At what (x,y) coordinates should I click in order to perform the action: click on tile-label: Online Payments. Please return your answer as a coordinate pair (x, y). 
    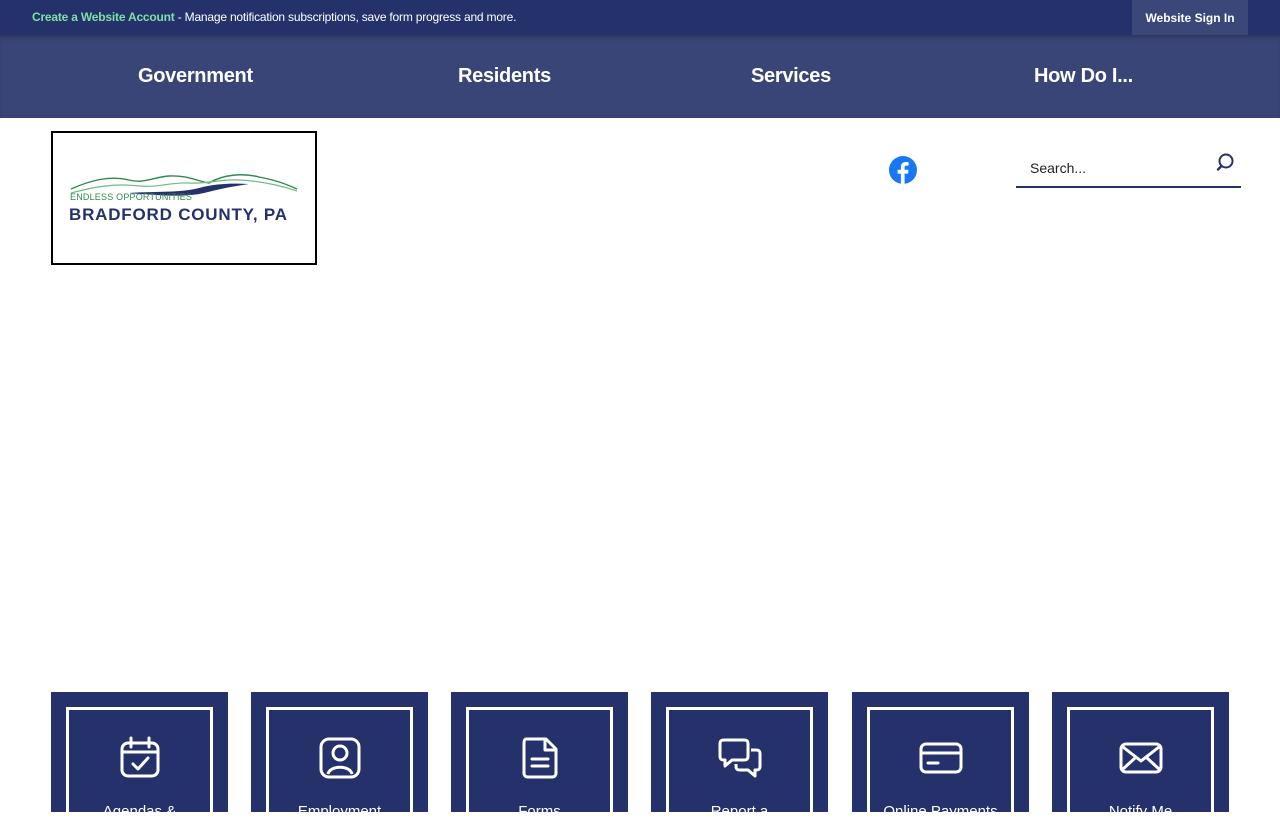
    Looking at the image, I should click on (940, 811).